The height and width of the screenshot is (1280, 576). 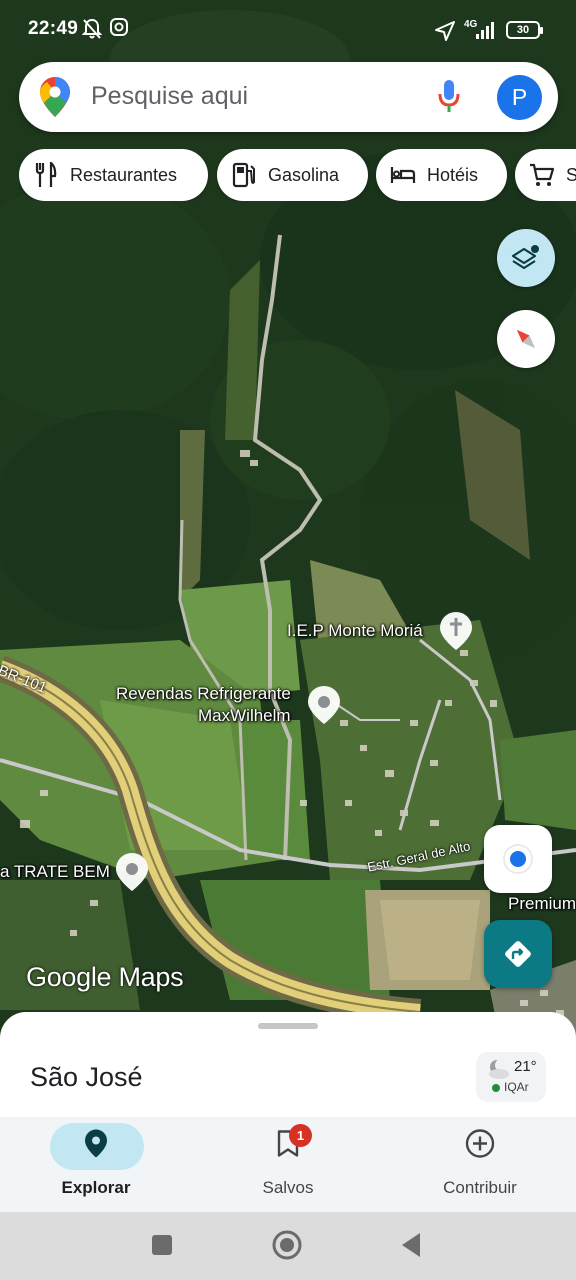 What do you see at coordinates (119, 29) in the screenshot?
I see `instagram-icon` at bounding box center [119, 29].